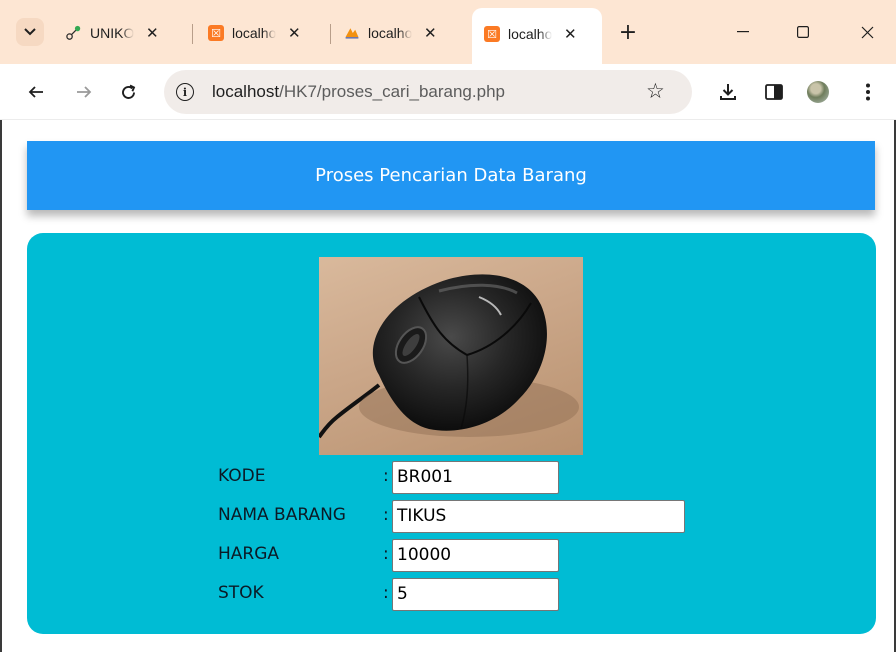 The width and height of the screenshot is (896, 652). I want to click on minimize-icon, so click(743, 32).